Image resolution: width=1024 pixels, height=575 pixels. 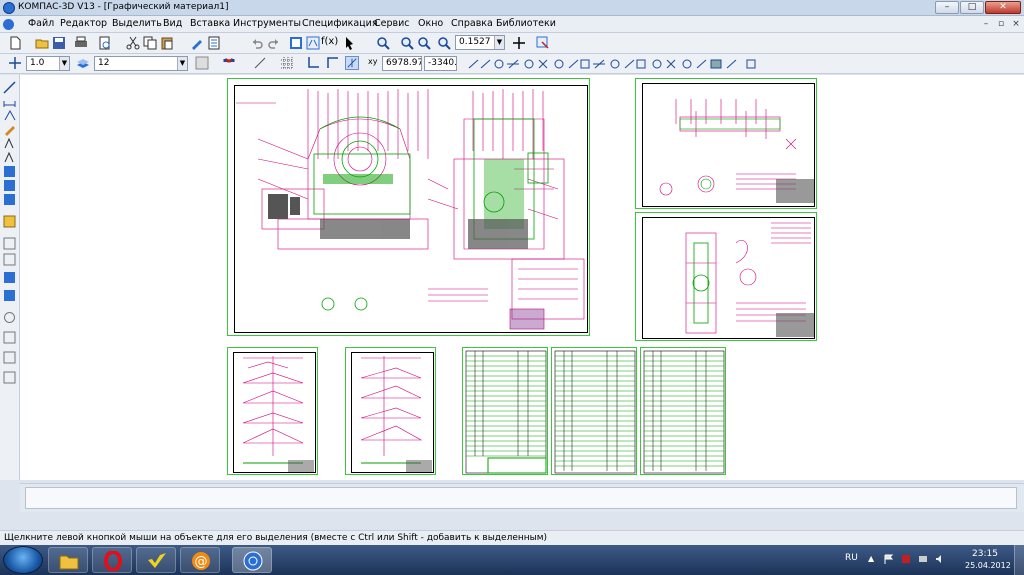 What do you see at coordinates (105, 43) in the screenshot?
I see `print-preview-icon` at bounding box center [105, 43].